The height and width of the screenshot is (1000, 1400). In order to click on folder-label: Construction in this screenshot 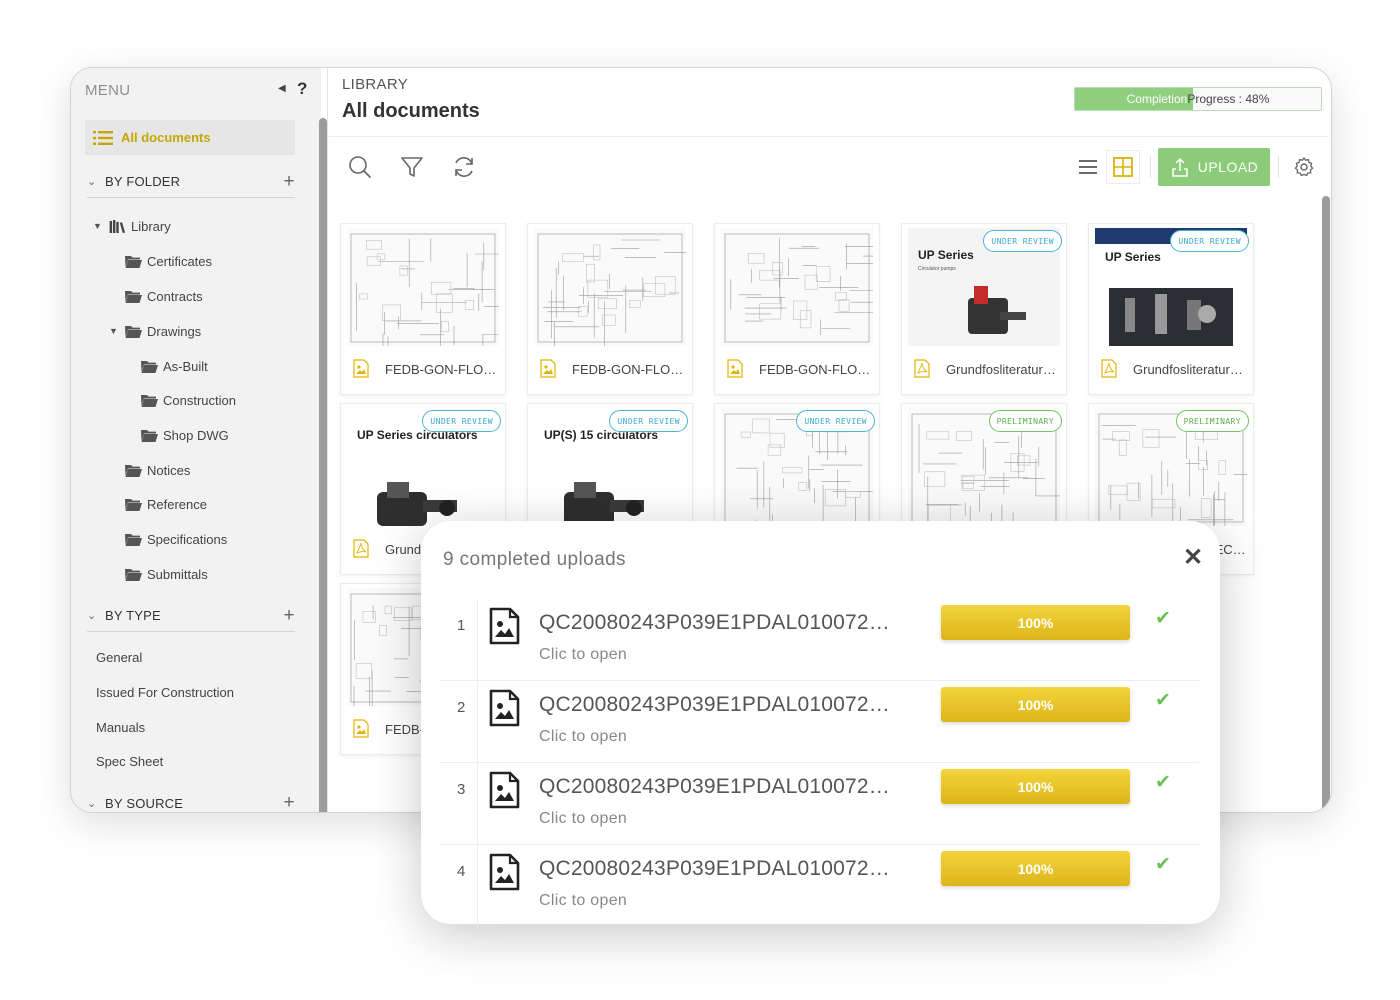, I will do `click(199, 400)`.